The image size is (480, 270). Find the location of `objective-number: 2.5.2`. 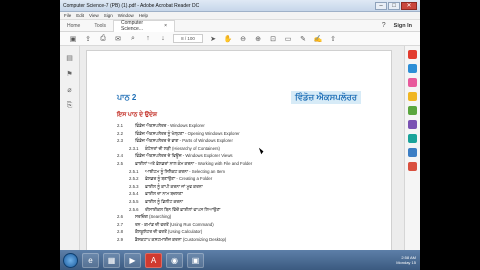

objective-number: 2.5.2 is located at coordinates (134, 179).